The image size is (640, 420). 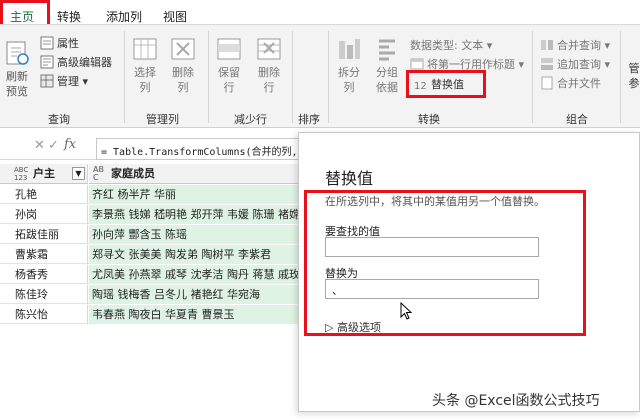 What do you see at coordinates (17, 84) in the screenshot?
I see `refresh-preview-label: 刷新 预览` at bounding box center [17, 84].